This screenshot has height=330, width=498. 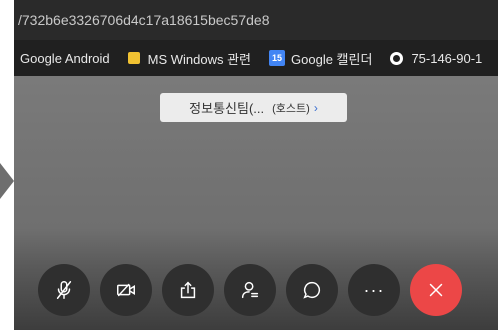 I want to click on chat-icon, so click(x=312, y=290).